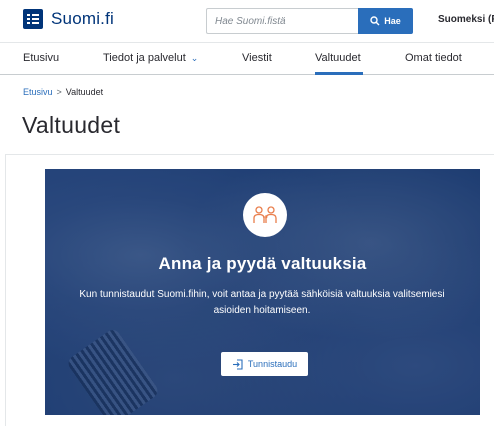 The height and width of the screenshot is (426, 494). I want to click on search-button: Hae, so click(385, 21).